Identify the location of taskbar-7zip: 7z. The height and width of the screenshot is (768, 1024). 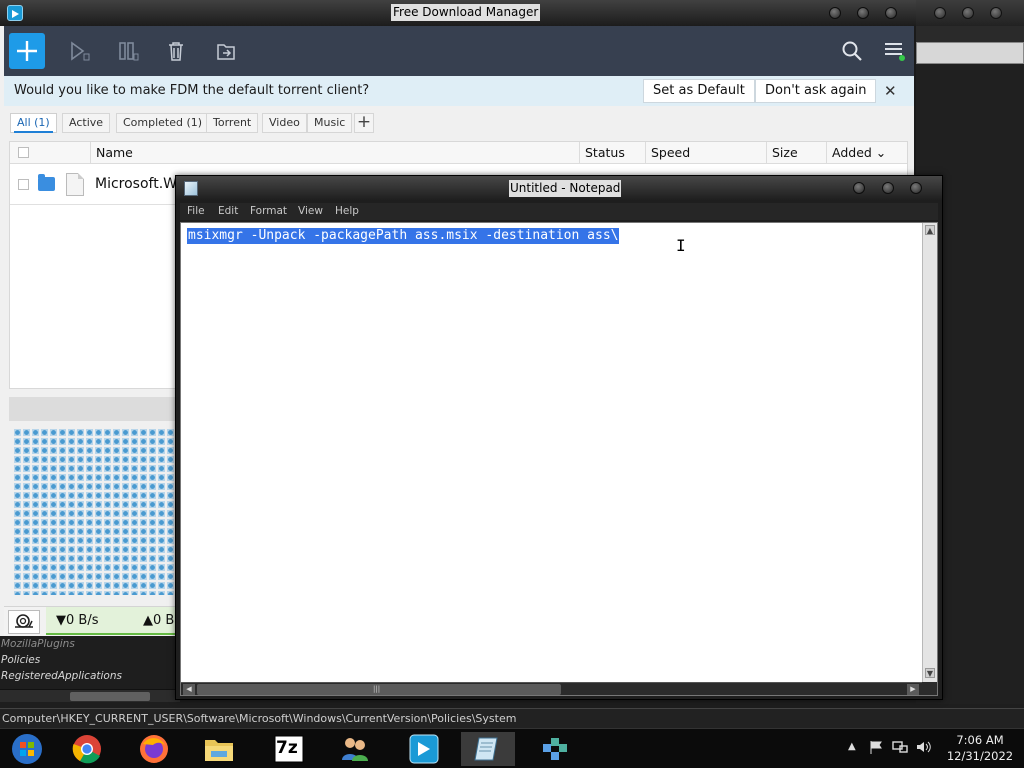
(289, 749).